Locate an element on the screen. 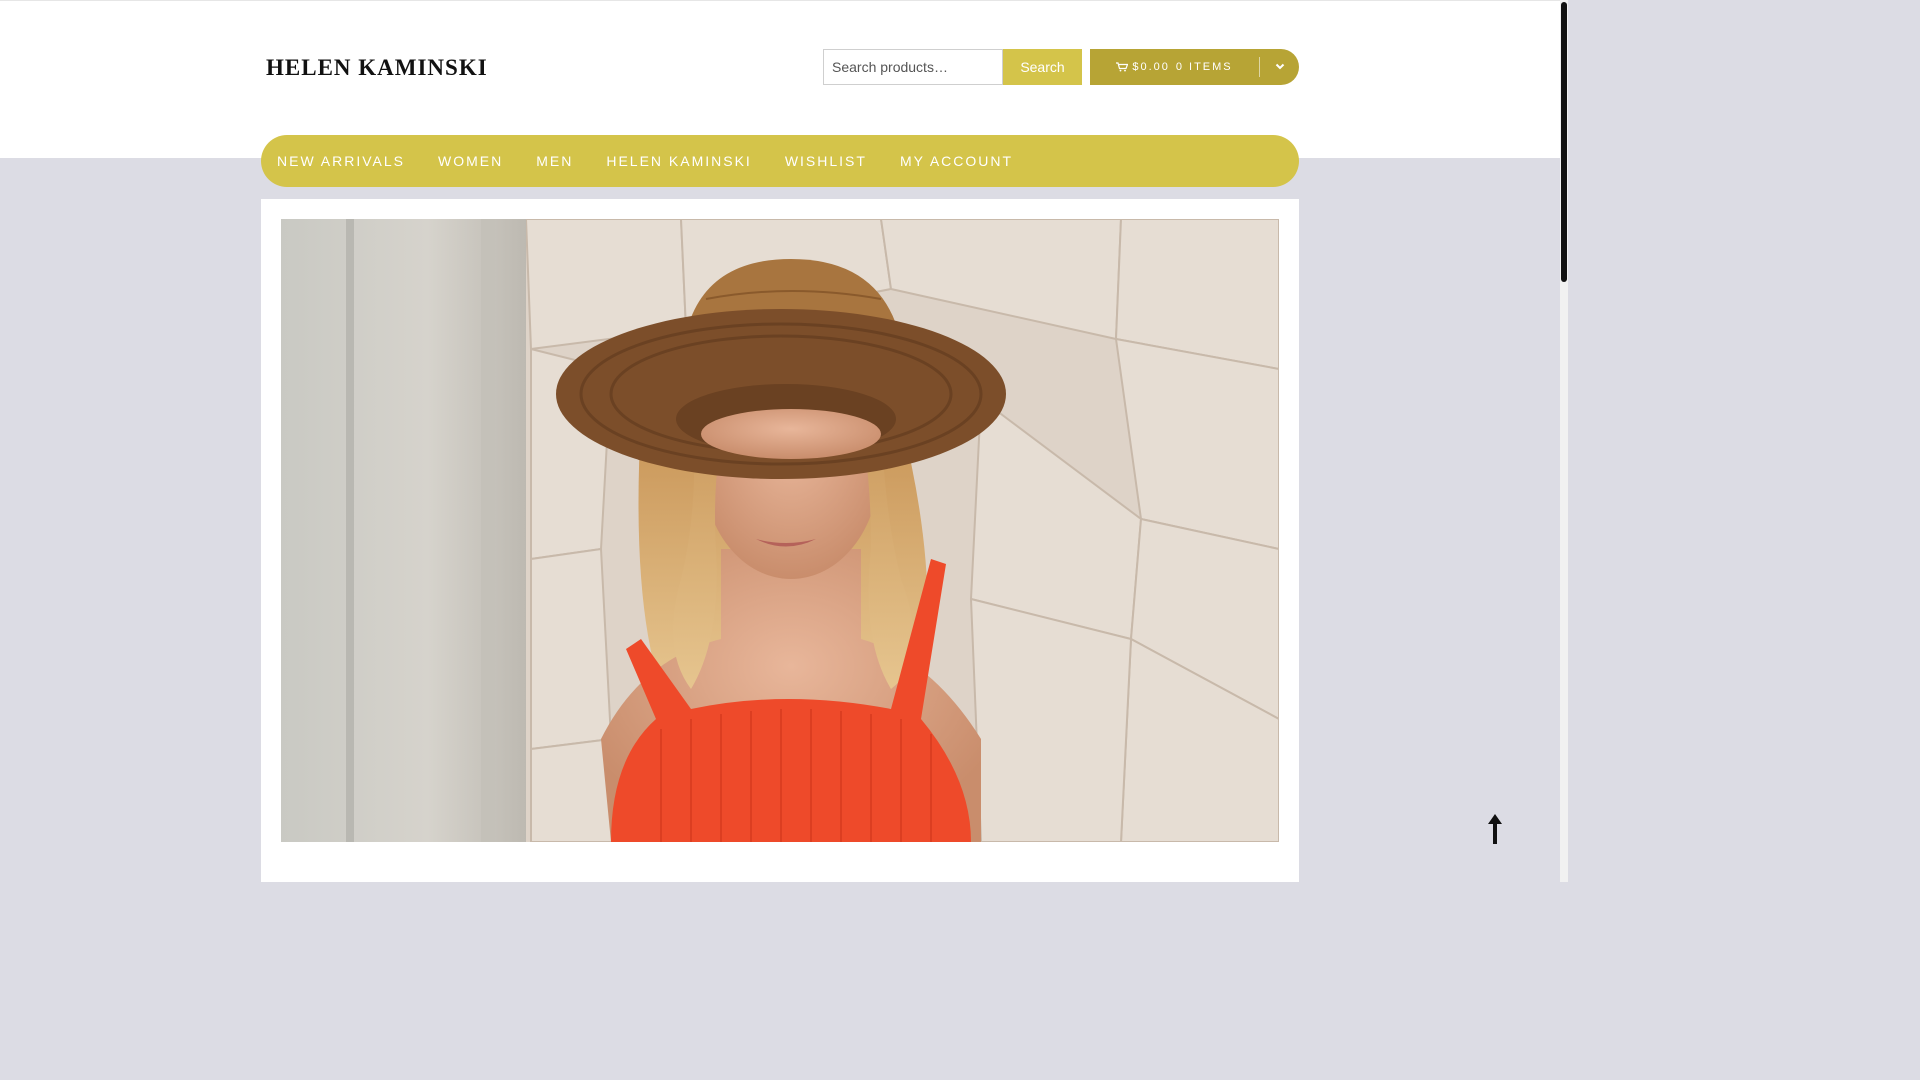 The image size is (1920, 1080). cart-dropdown-toggle is located at coordinates (1279, 67).